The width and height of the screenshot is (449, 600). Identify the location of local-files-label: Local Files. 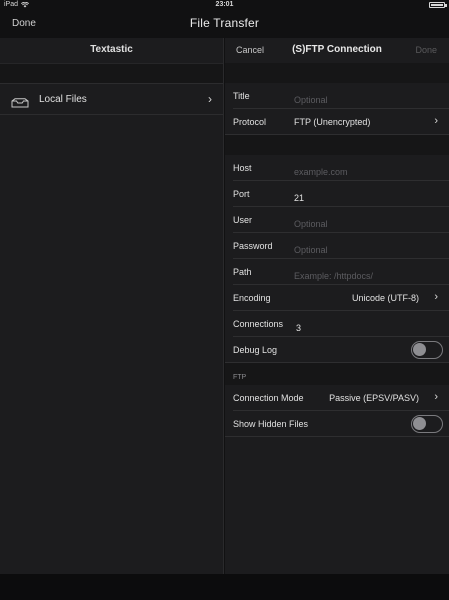
(63, 99).